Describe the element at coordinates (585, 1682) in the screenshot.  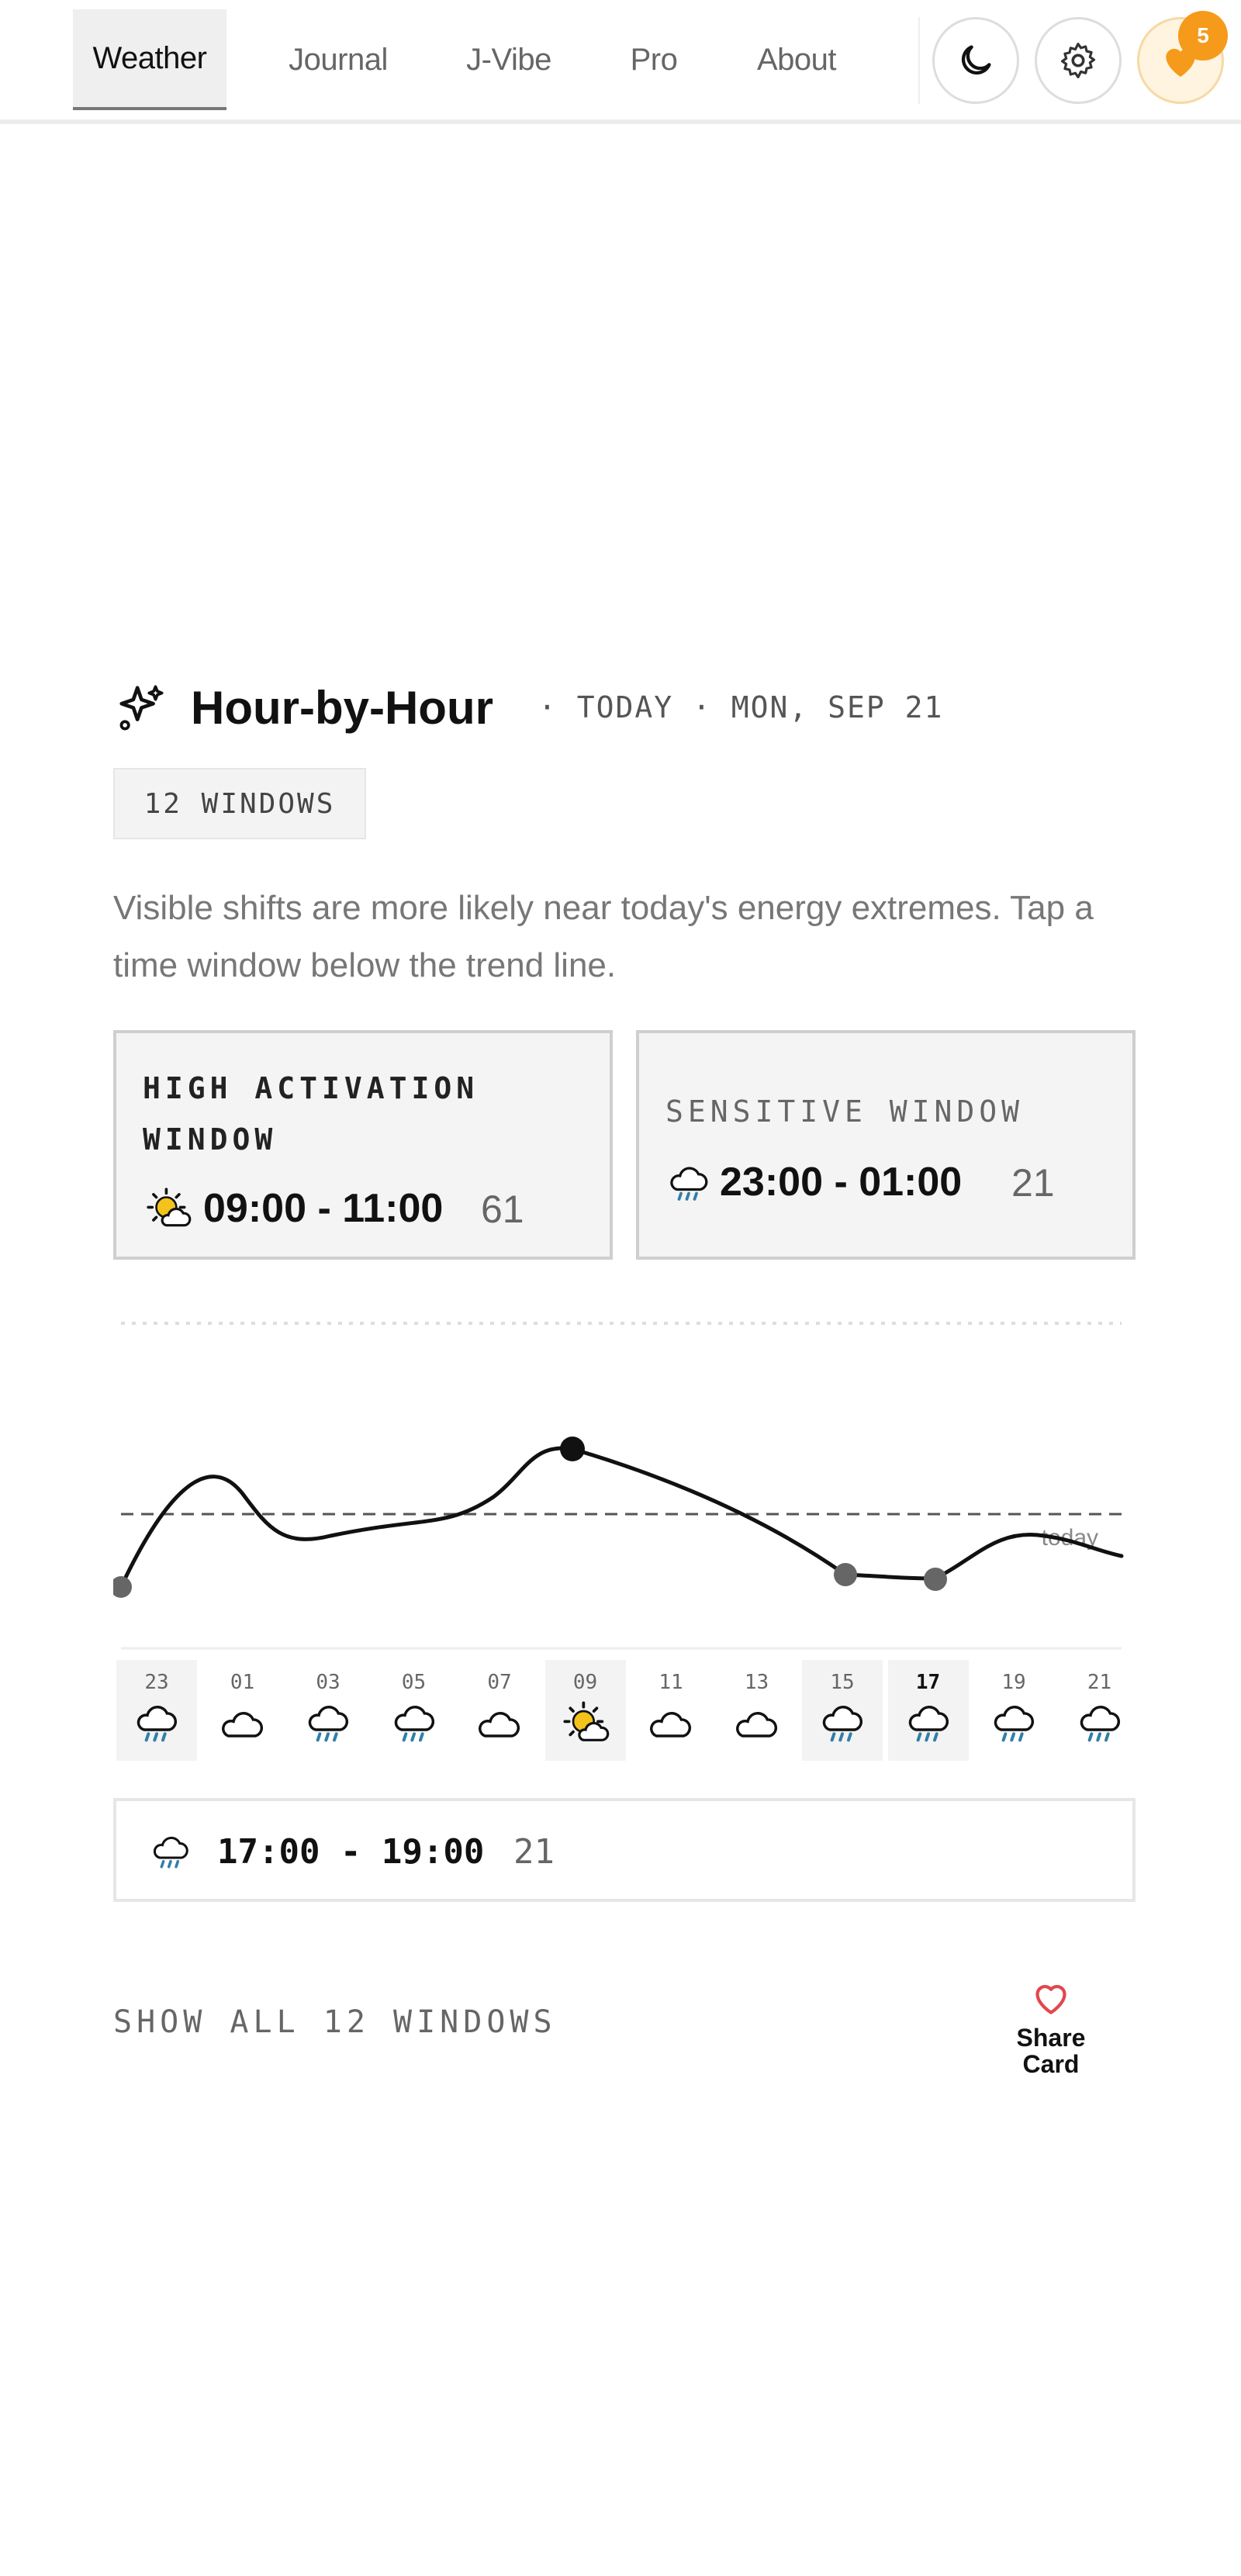
I see `hour-label: 09` at that location.